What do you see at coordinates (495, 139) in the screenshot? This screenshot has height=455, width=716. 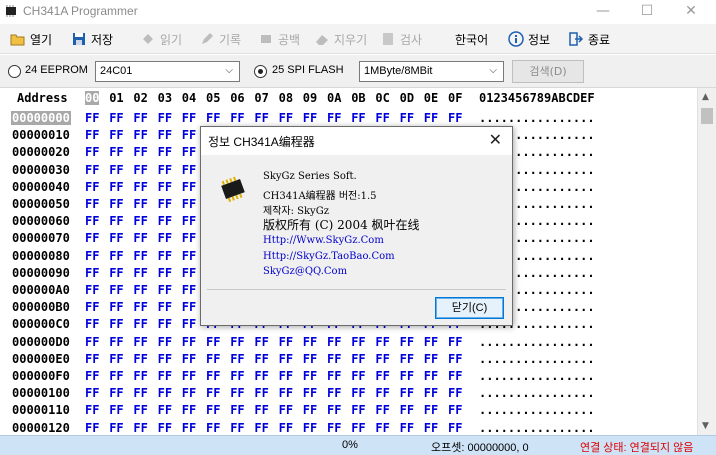 I see `dialog-close-icon: ✕` at bounding box center [495, 139].